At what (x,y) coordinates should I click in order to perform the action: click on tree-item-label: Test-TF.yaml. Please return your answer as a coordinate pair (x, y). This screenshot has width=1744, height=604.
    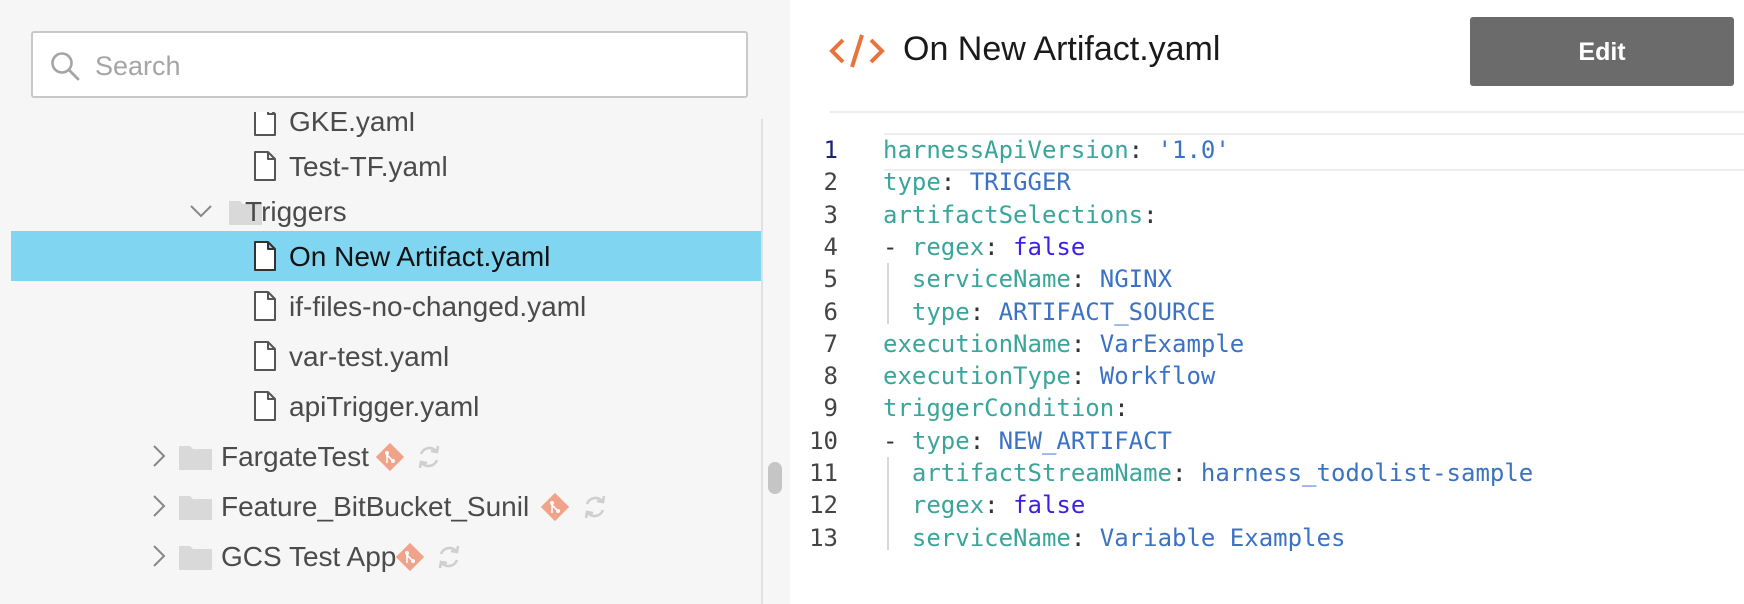
    Looking at the image, I should click on (368, 166).